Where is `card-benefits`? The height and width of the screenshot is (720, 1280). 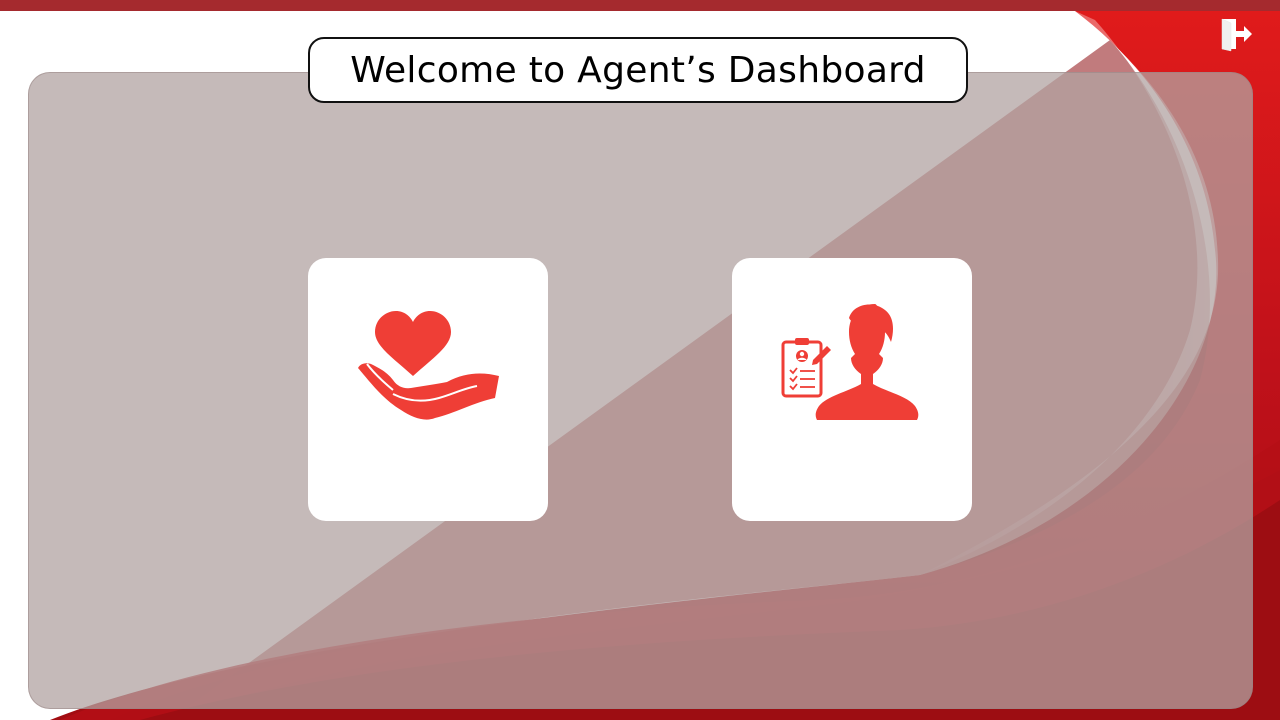
card-benefits is located at coordinates (428, 389).